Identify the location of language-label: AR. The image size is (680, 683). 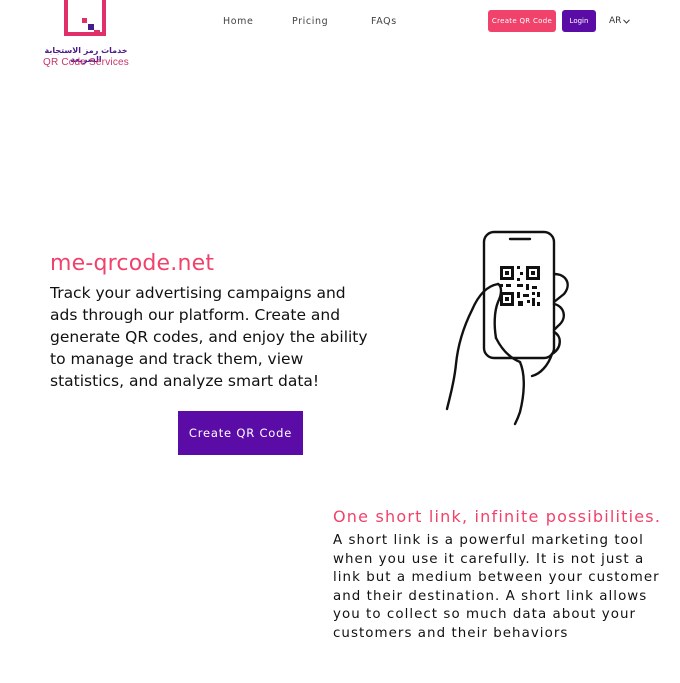
(615, 21).